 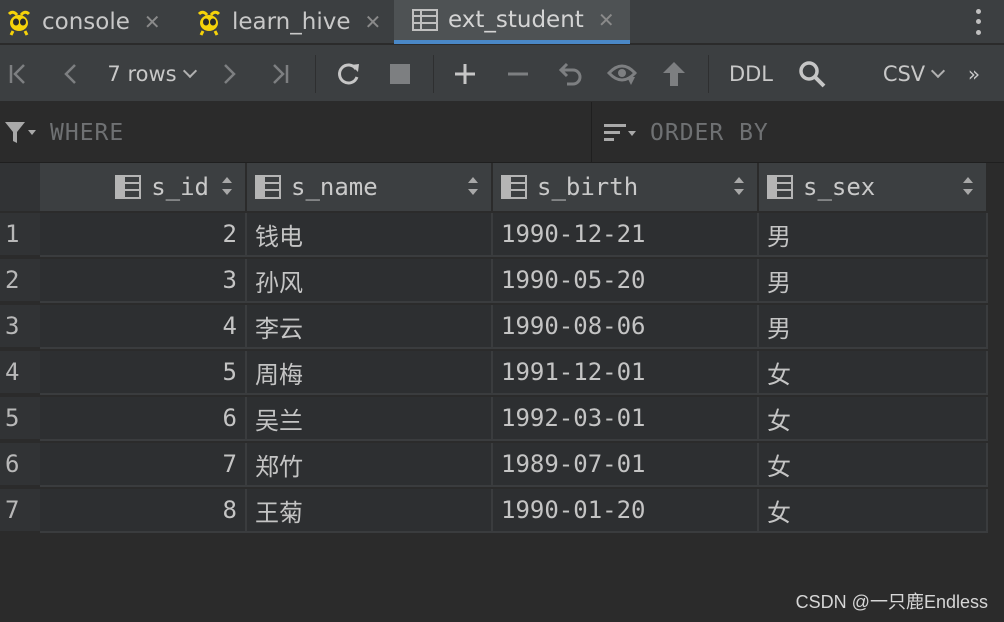 What do you see at coordinates (622, 73) in the screenshot?
I see `view-query-icon` at bounding box center [622, 73].